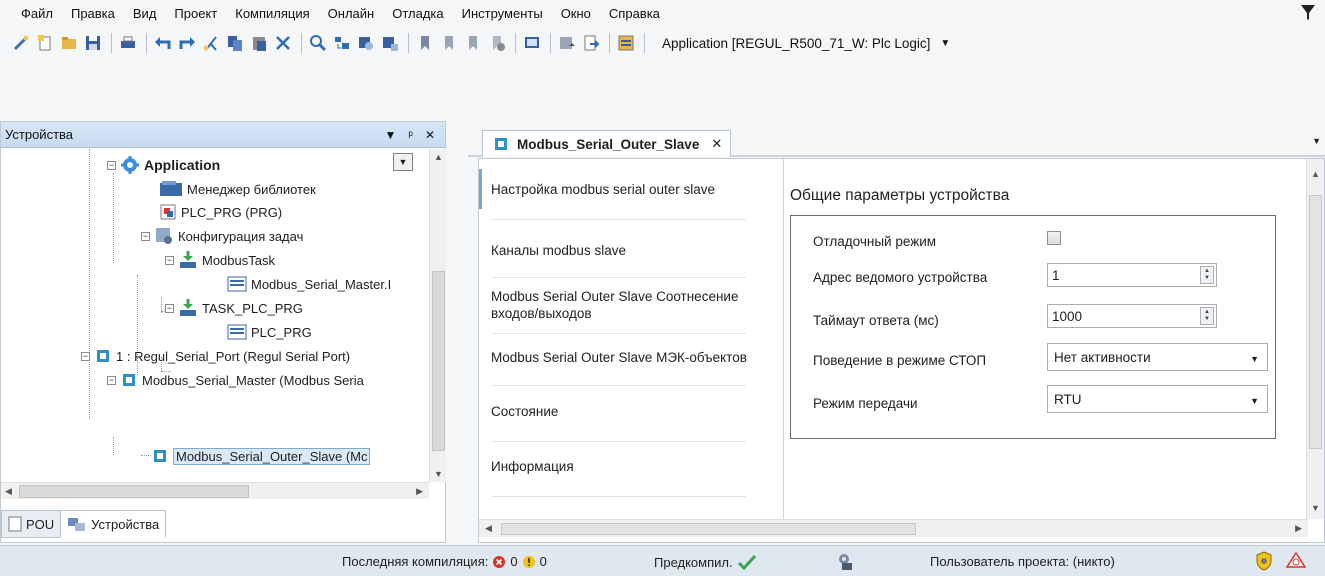  I want to click on delete-icon, so click(283, 43).